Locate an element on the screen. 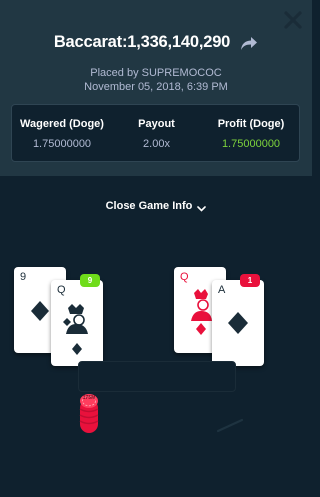 The width and height of the screenshot is (320, 497). profit-value: 1.75000000 is located at coordinates (251, 144).